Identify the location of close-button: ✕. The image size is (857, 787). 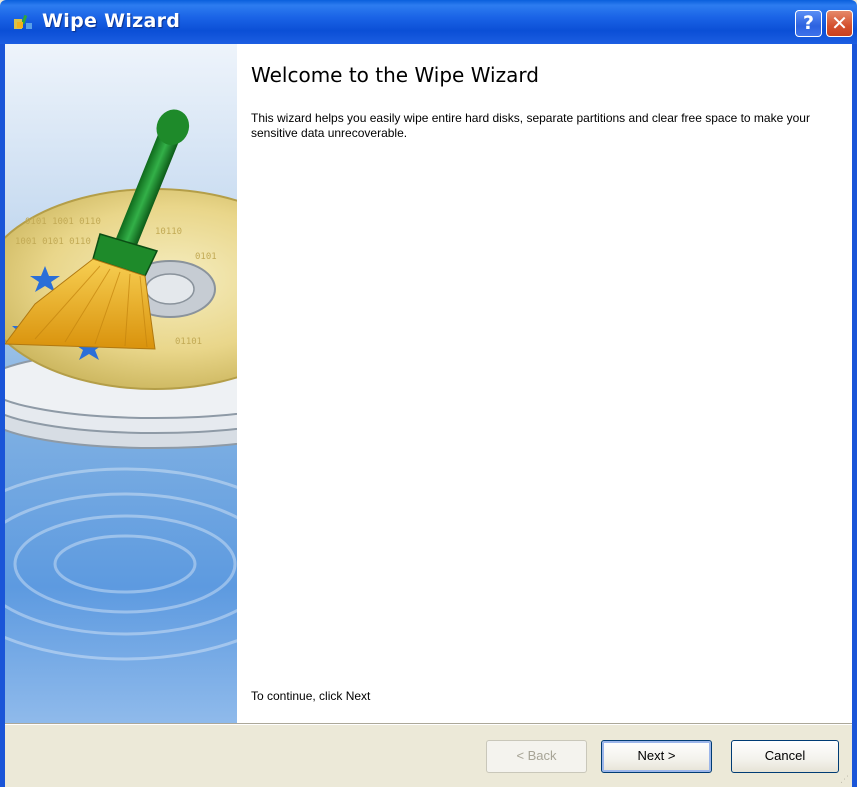
(839, 23).